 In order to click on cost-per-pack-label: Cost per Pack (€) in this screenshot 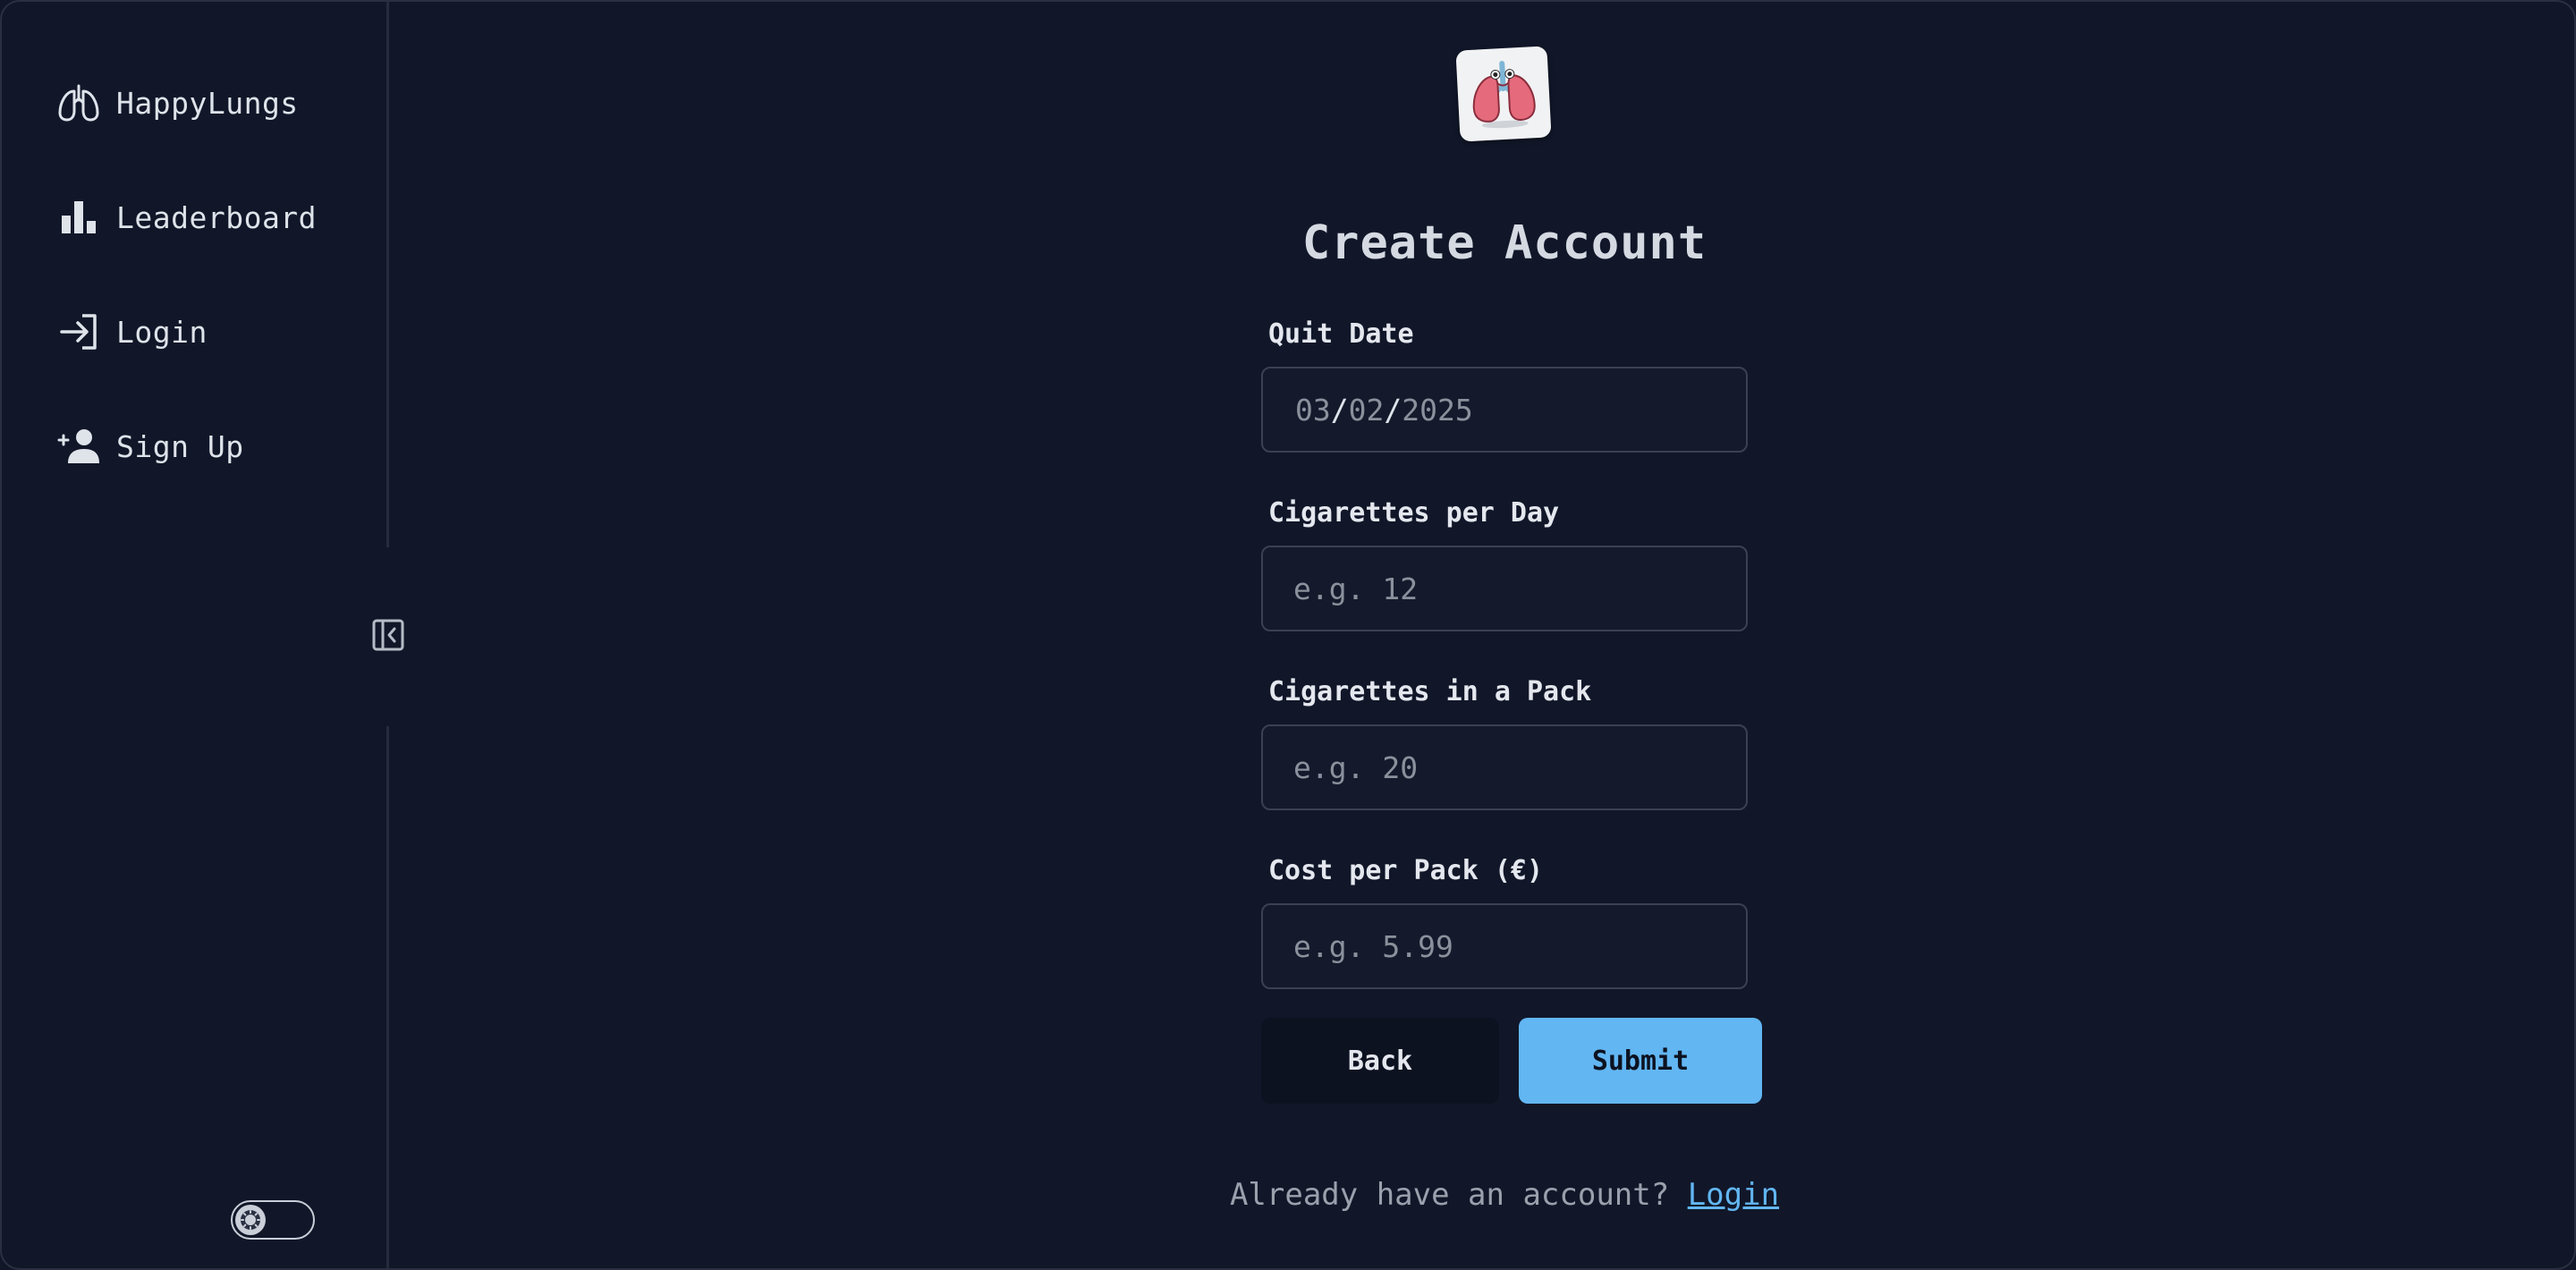, I will do `click(1406, 871)`.